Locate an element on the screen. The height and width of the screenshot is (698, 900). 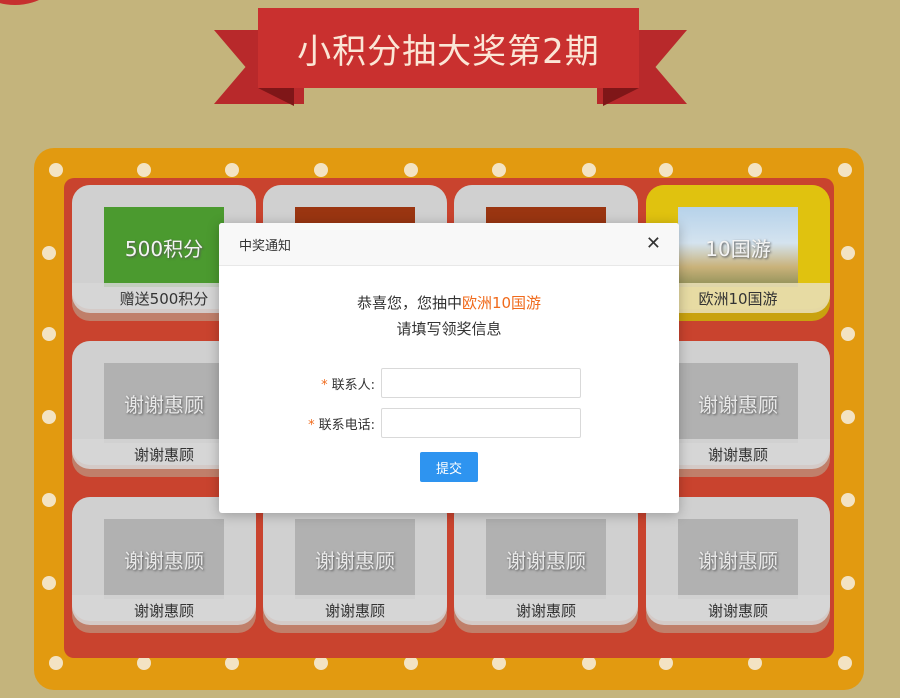
prize-image: 10国游 is located at coordinates (738, 247).